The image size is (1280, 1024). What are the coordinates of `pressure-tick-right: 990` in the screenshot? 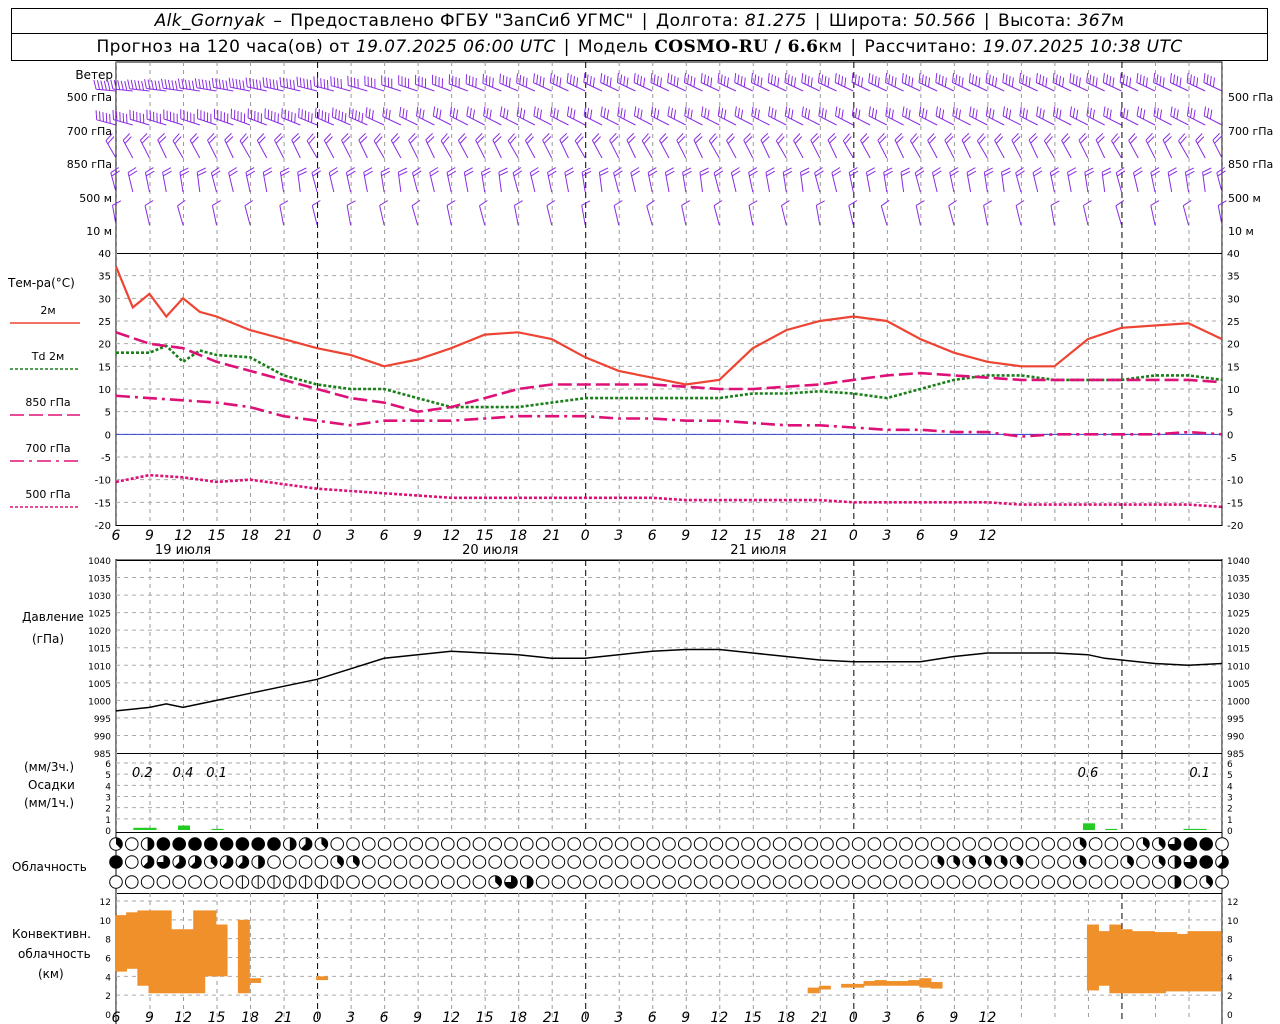 It's located at (1235, 737).